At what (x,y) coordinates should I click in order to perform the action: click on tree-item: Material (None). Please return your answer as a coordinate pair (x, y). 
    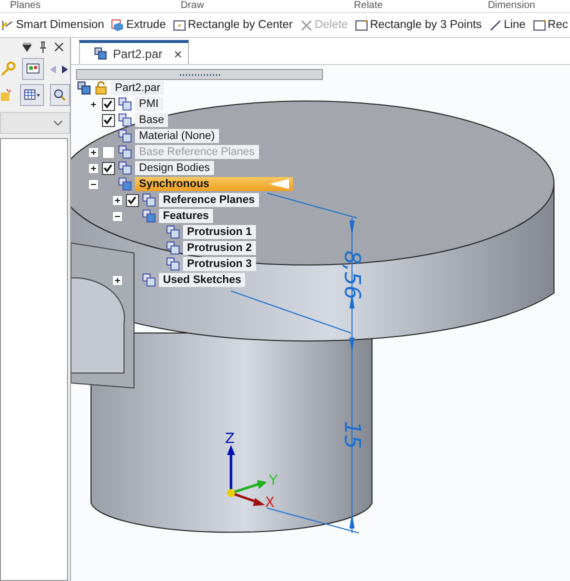
    Looking at the image, I should click on (177, 136).